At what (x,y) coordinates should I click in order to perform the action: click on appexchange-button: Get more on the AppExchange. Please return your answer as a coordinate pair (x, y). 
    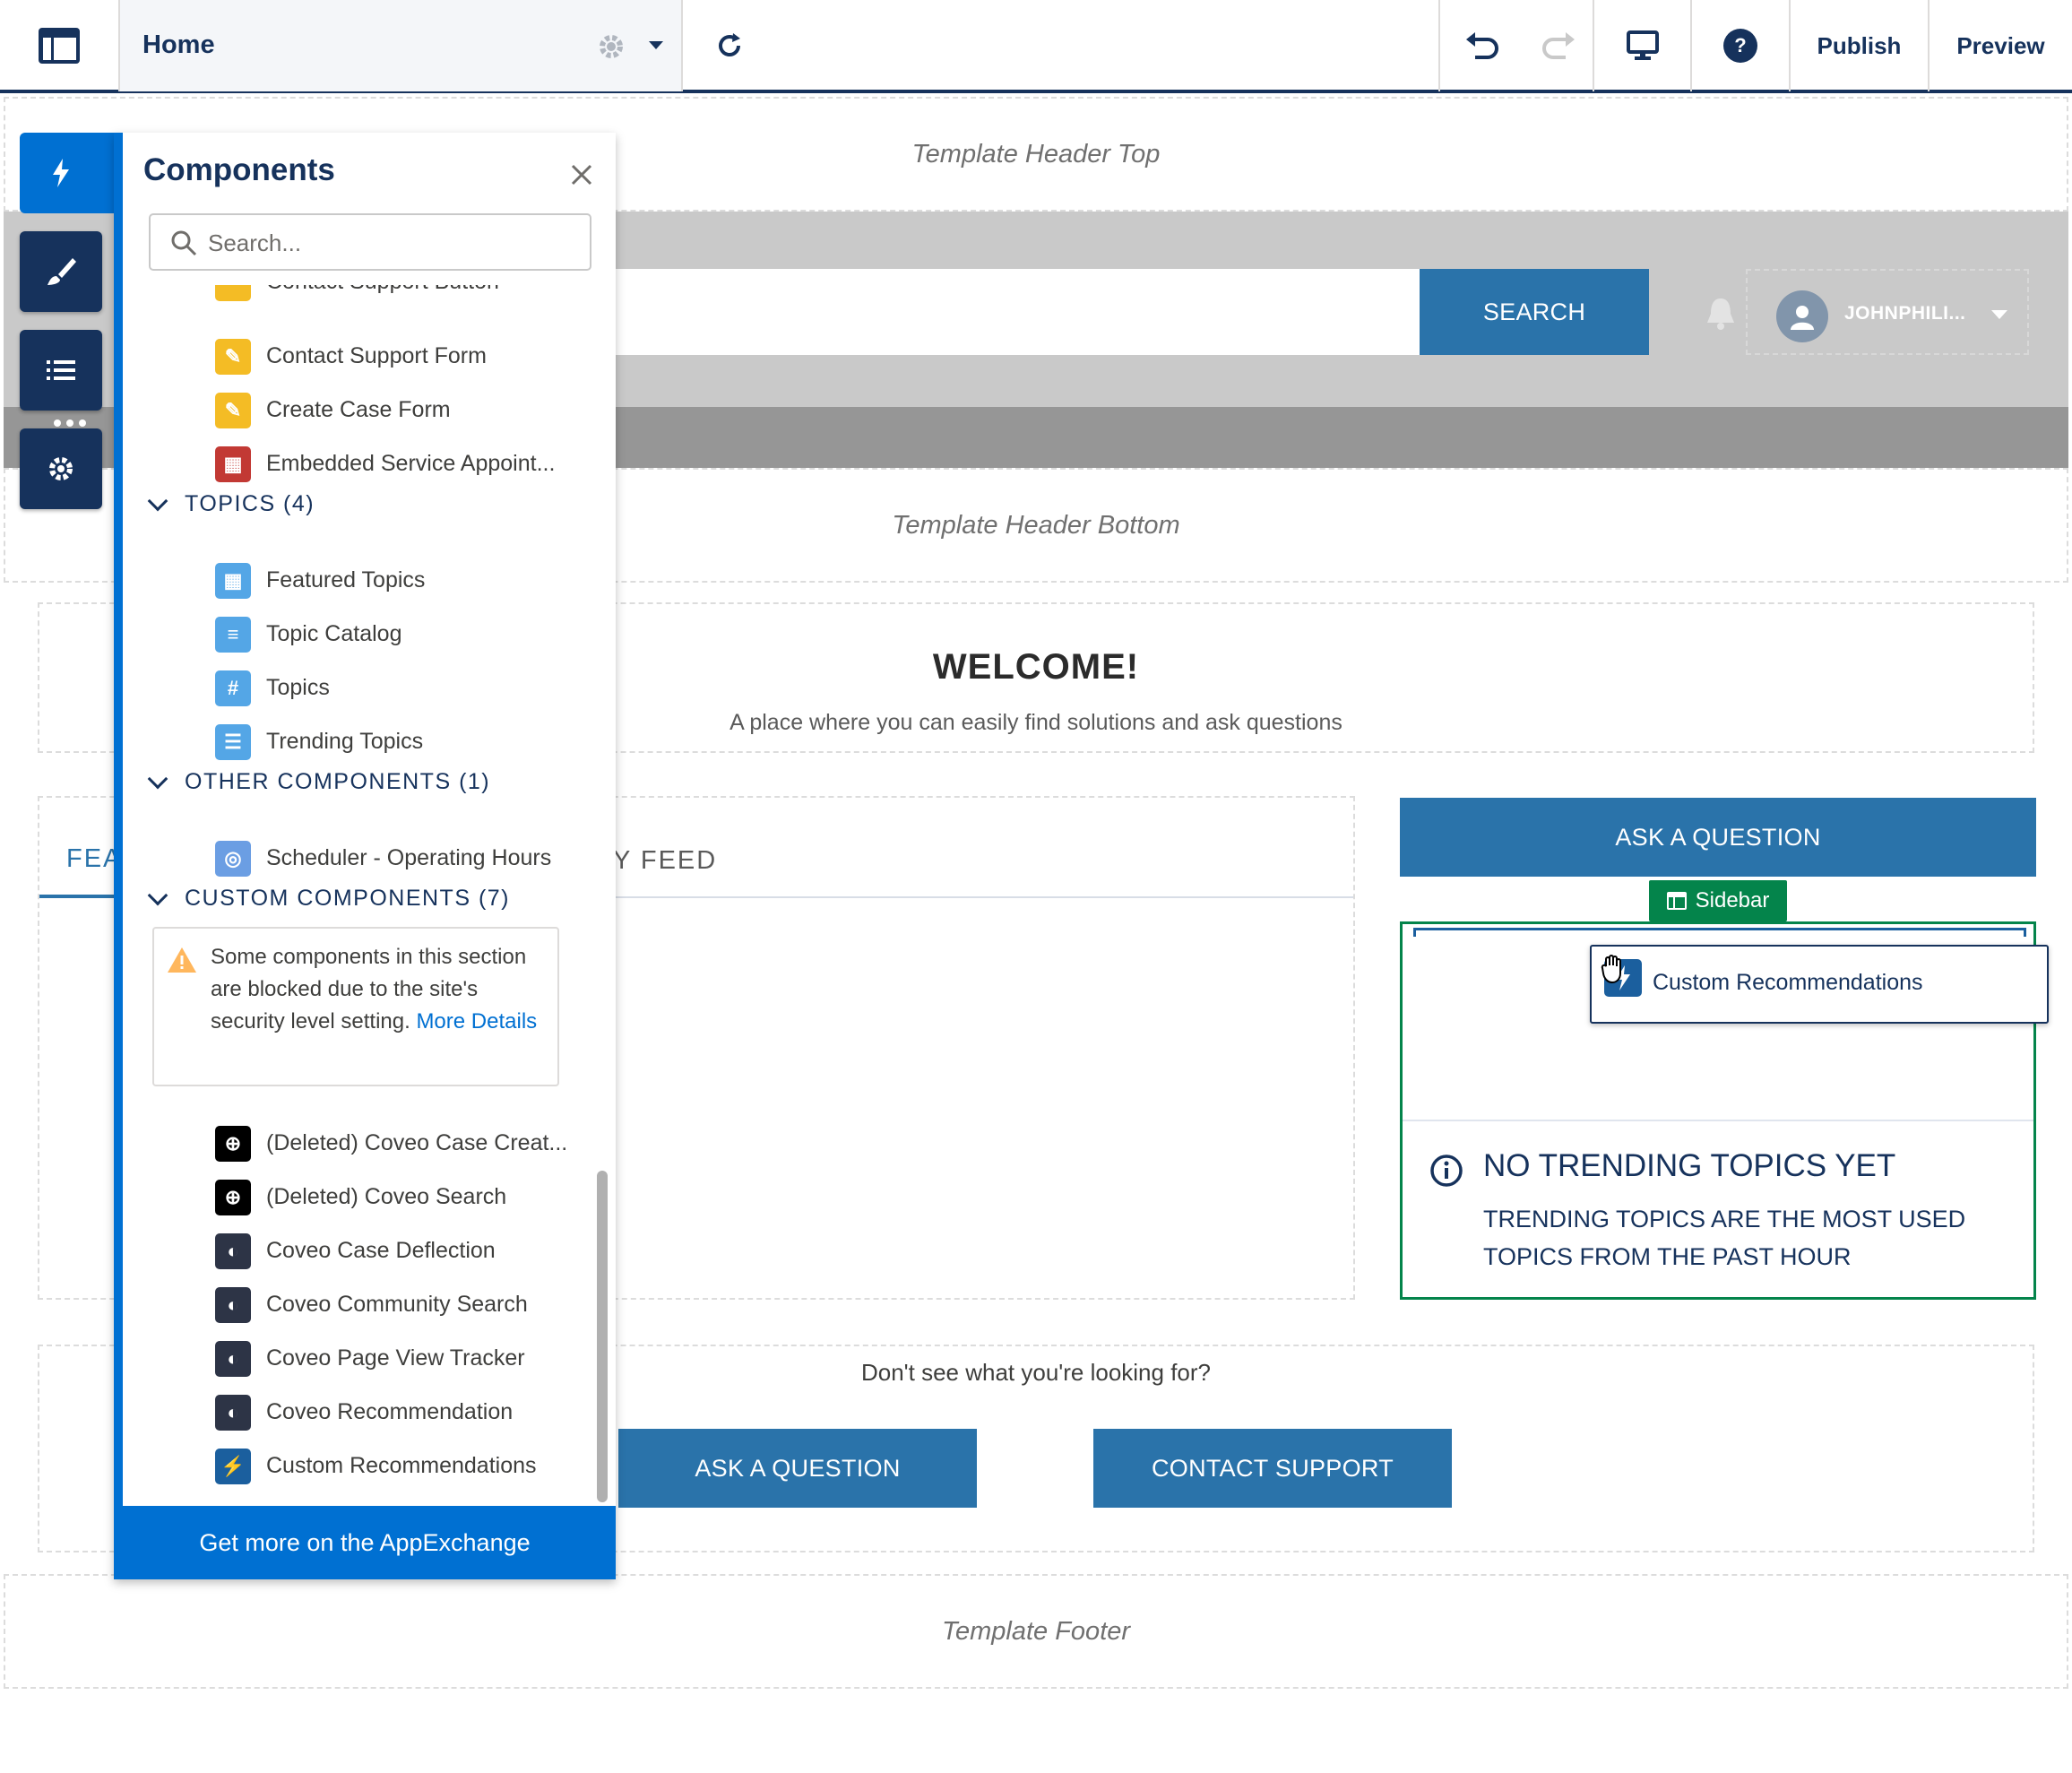
    Looking at the image, I should click on (365, 1542).